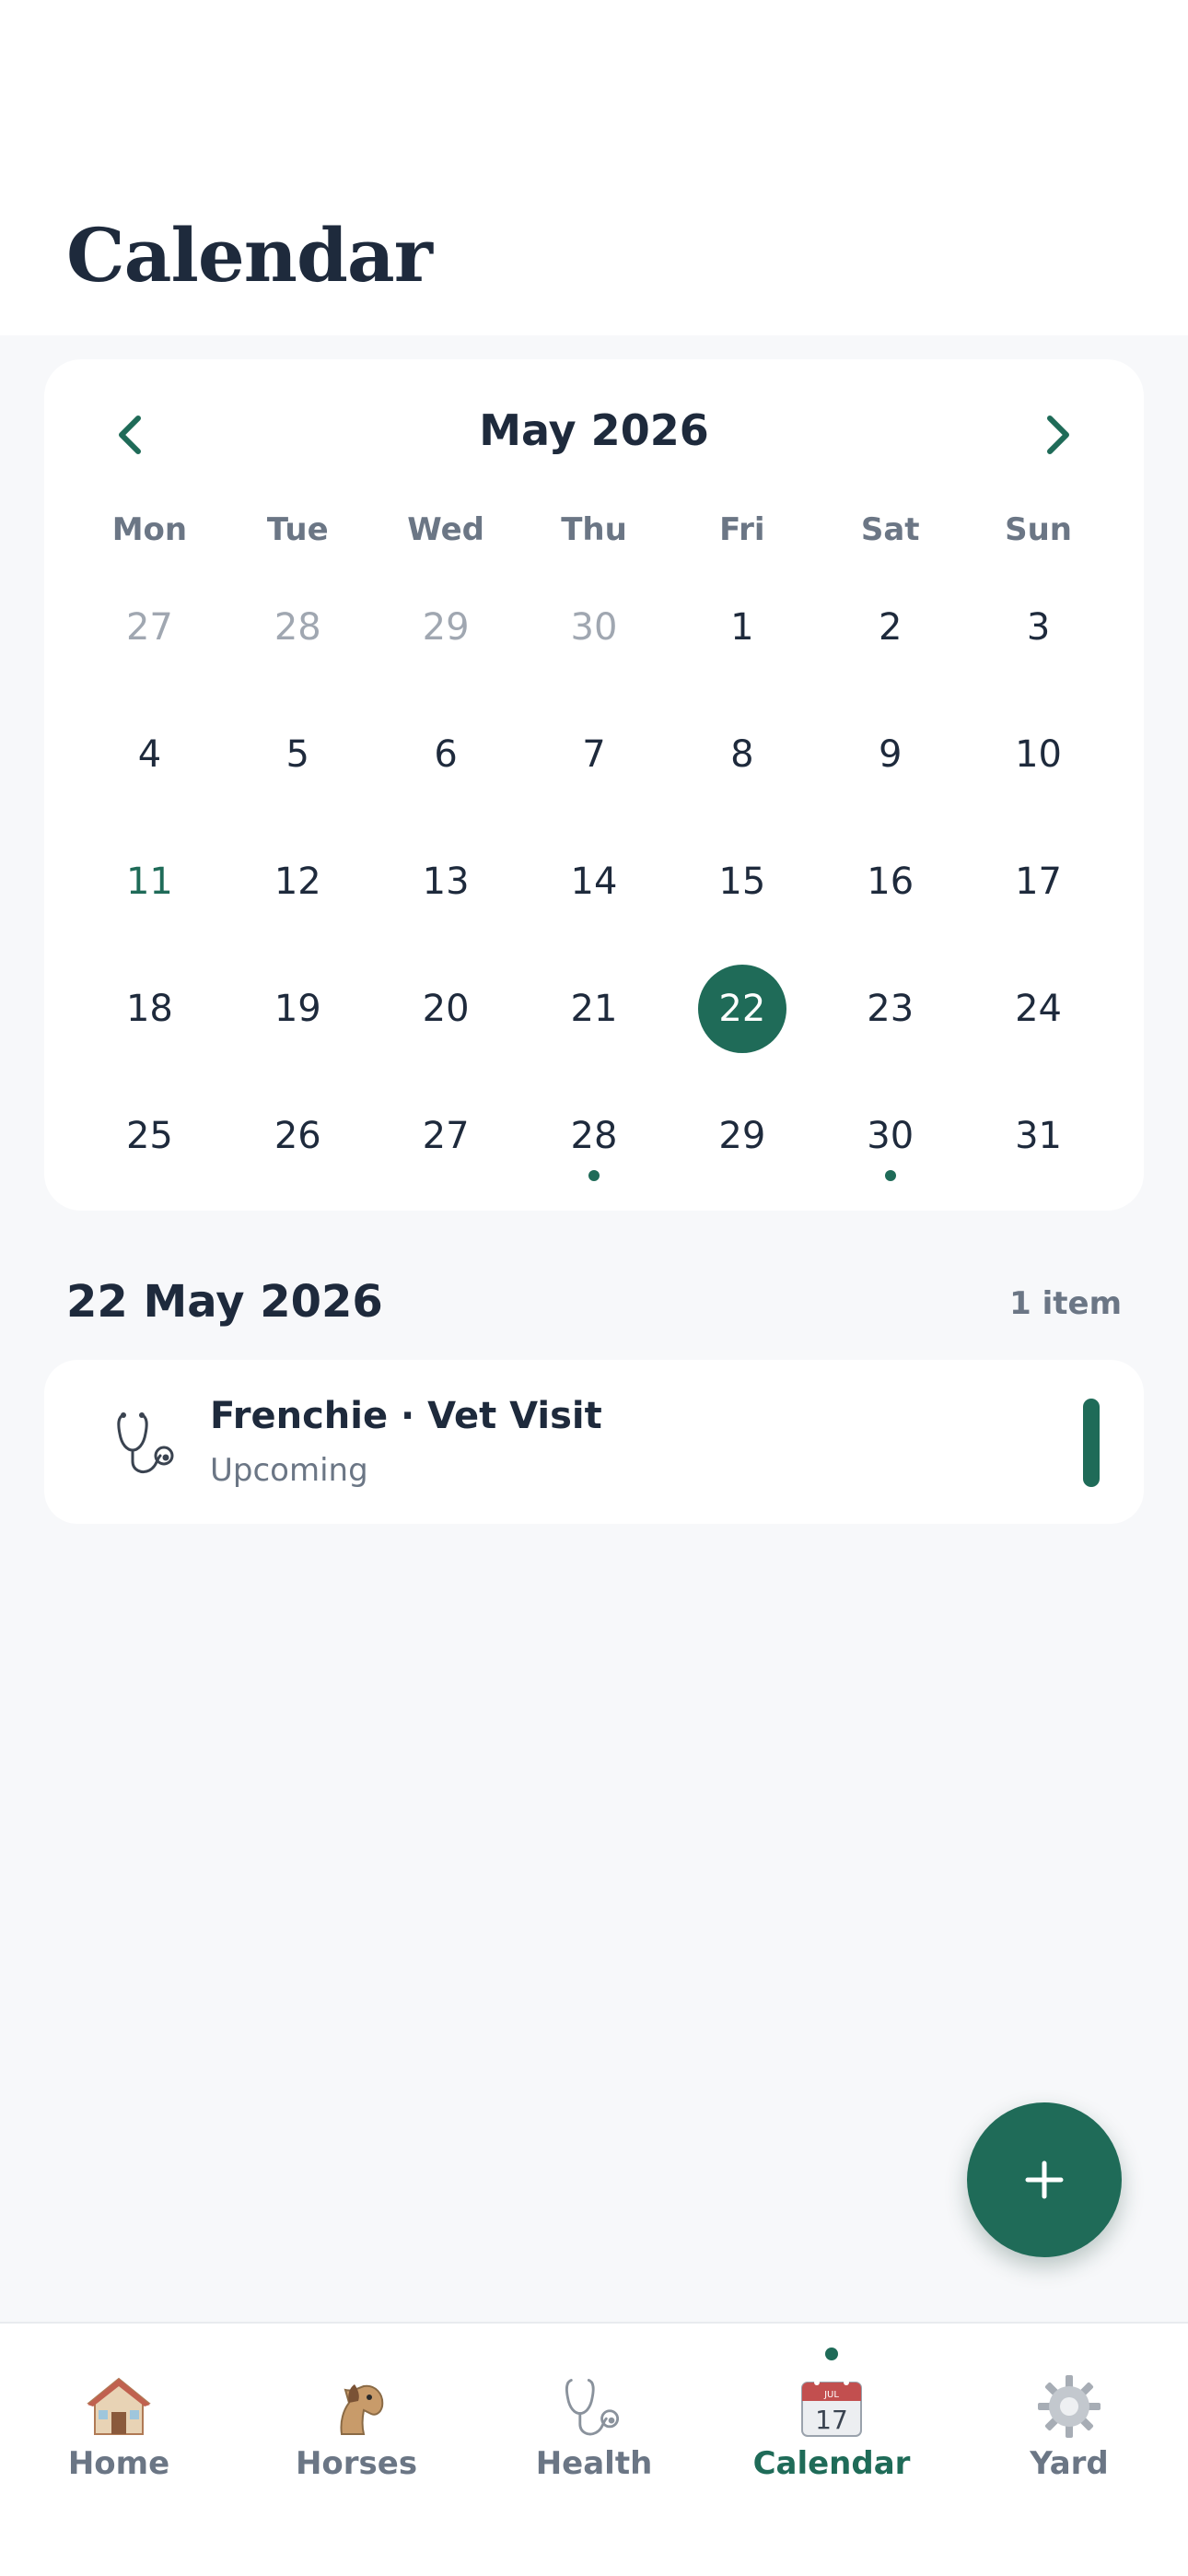 Image resolution: width=1188 pixels, height=2576 pixels. What do you see at coordinates (594, 1175) in the screenshot?
I see `event-dot` at bounding box center [594, 1175].